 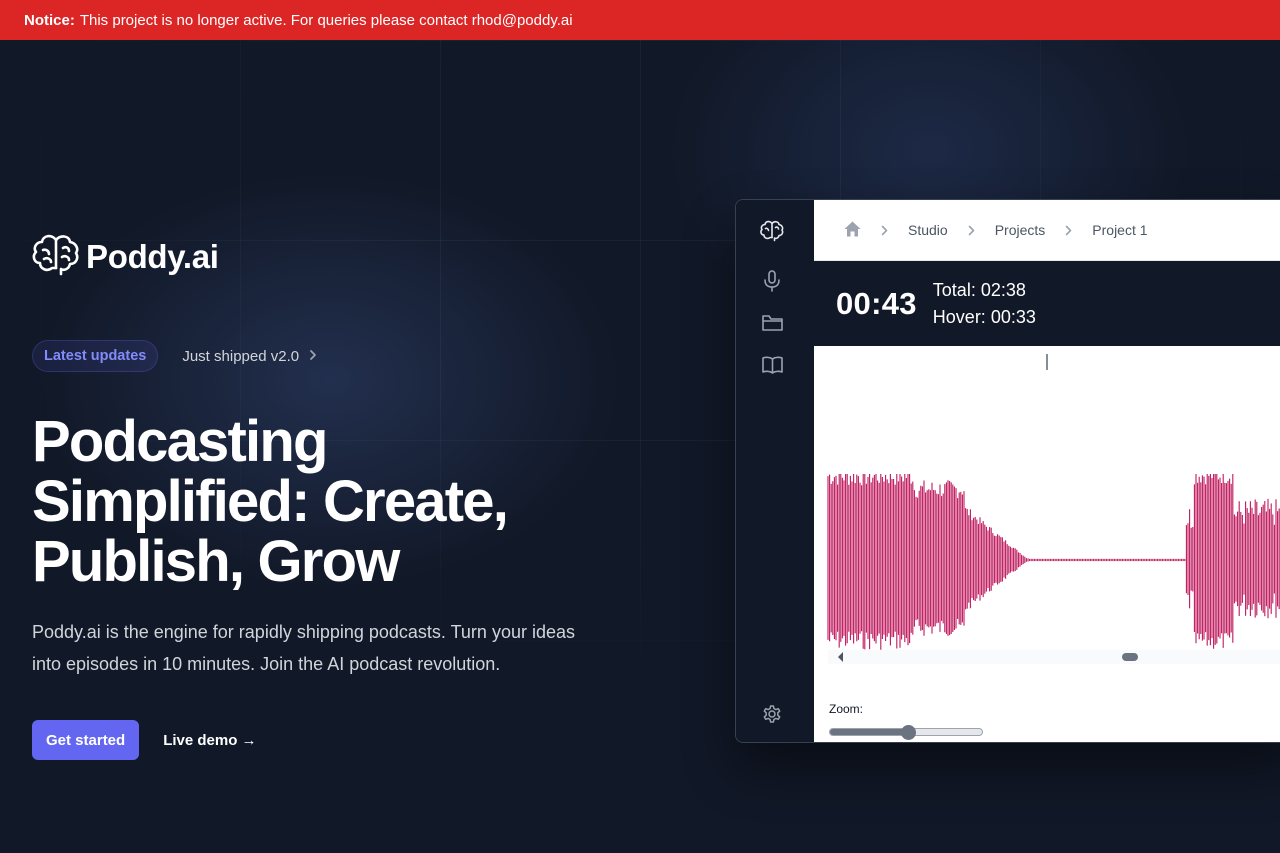 I want to click on app-sidebar, so click(x=775, y=471).